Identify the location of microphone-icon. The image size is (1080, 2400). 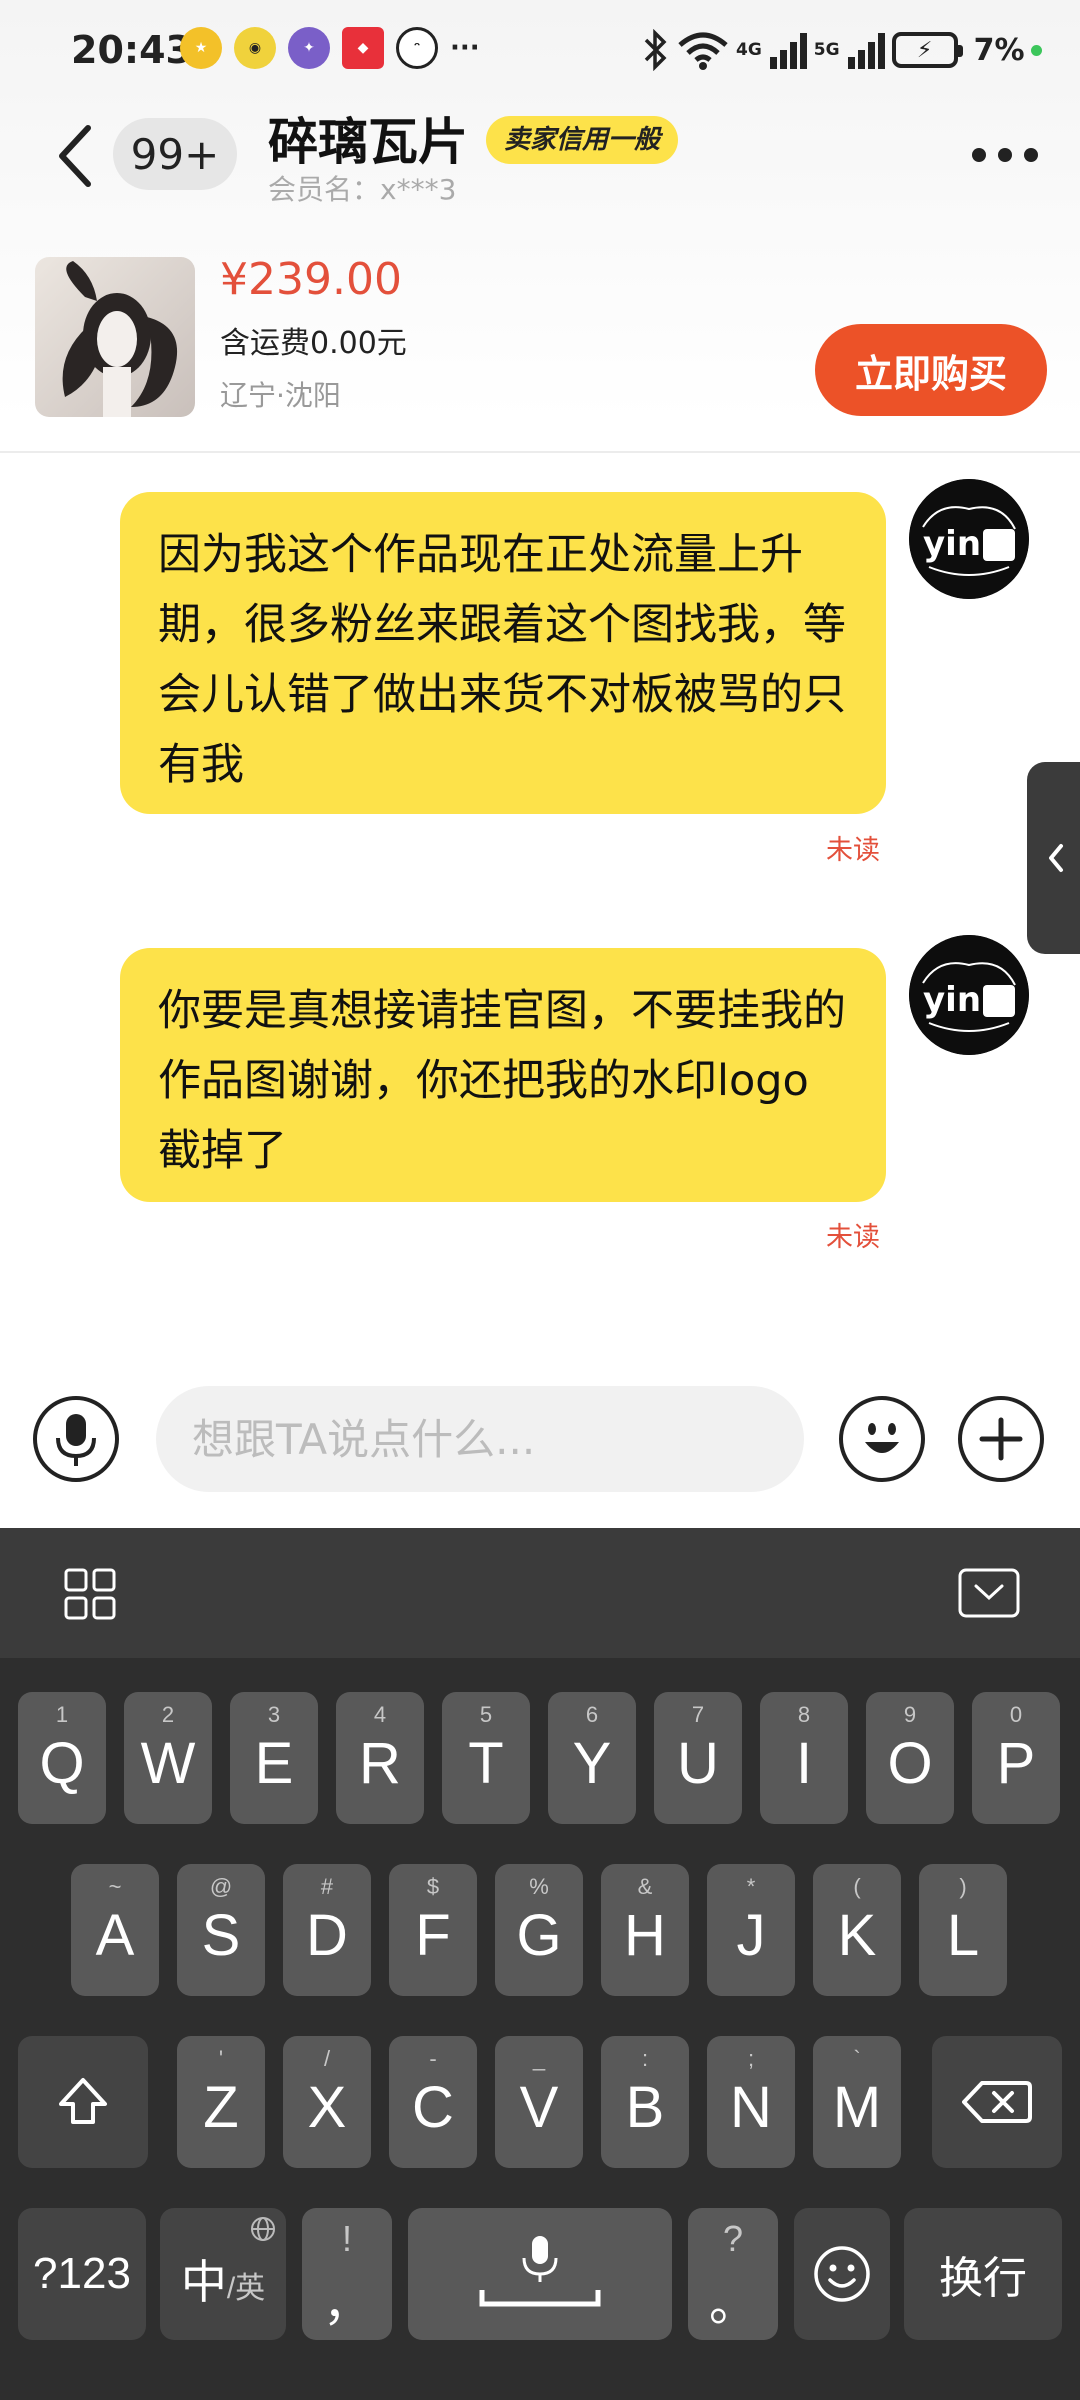
(76, 1440).